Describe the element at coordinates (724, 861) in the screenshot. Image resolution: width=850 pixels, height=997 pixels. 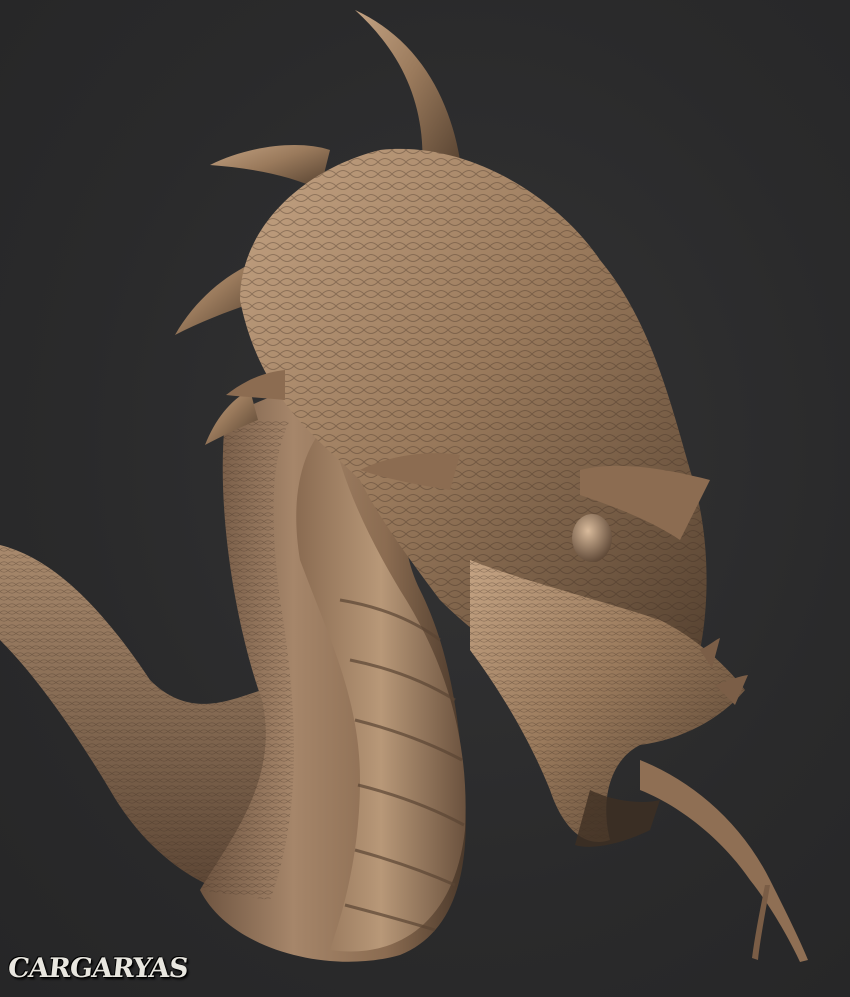
I see `dragon-whisker` at that location.